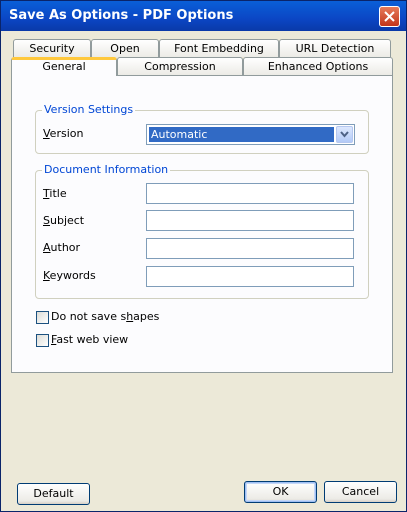  What do you see at coordinates (219, 48) in the screenshot?
I see `tab-font-embedding: Font Embedding` at bounding box center [219, 48].